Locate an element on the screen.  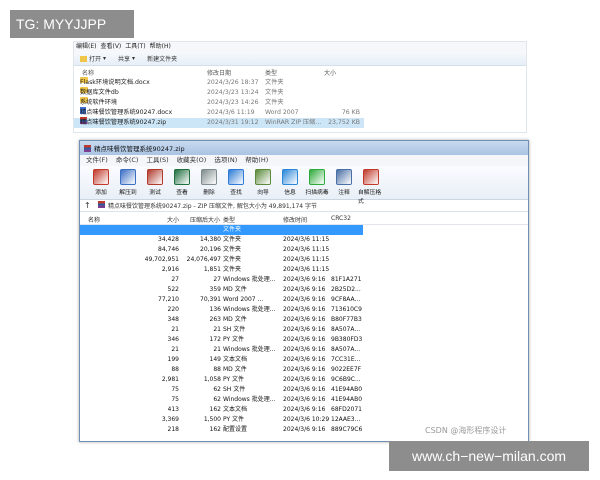
archive-item-type: PY 文件 is located at coordinates (234, 339).